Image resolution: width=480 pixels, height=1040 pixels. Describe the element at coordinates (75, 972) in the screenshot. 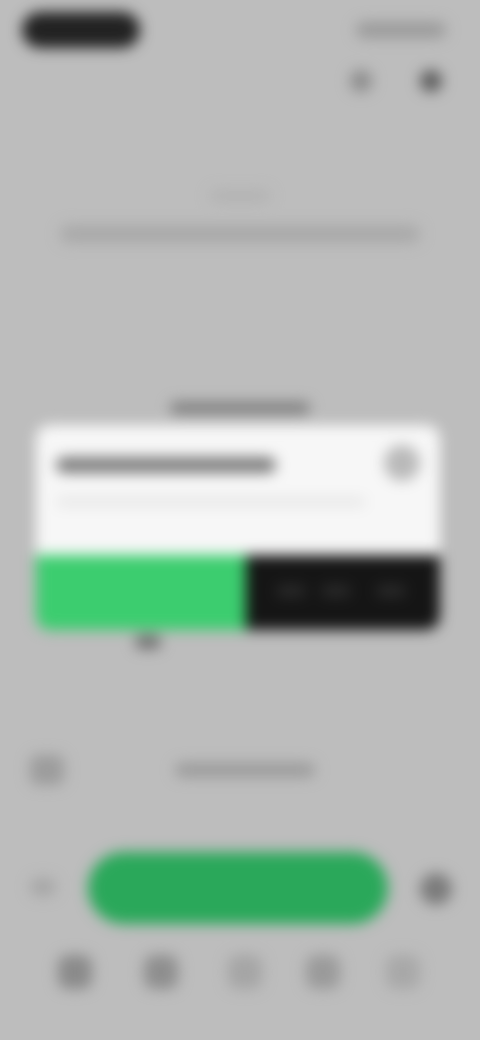

I see `home-icon` at that location.